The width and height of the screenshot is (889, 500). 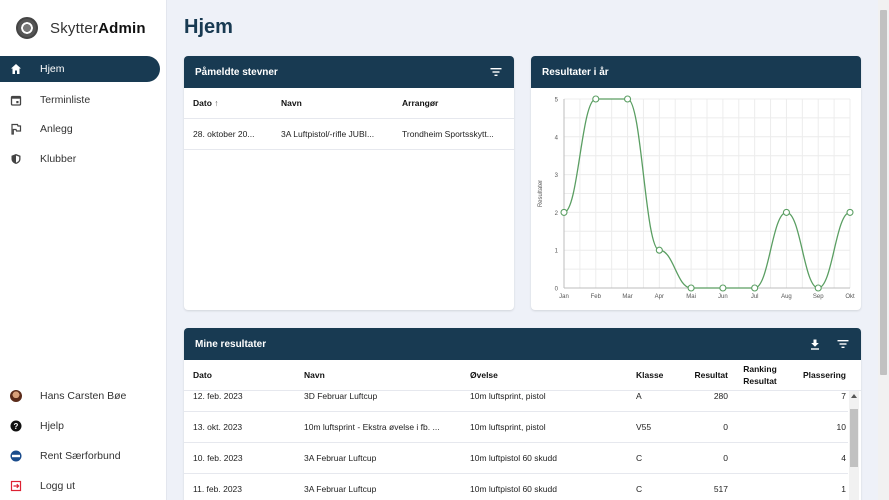 I want to click on result-class: V55, so click(x=644, y=427).